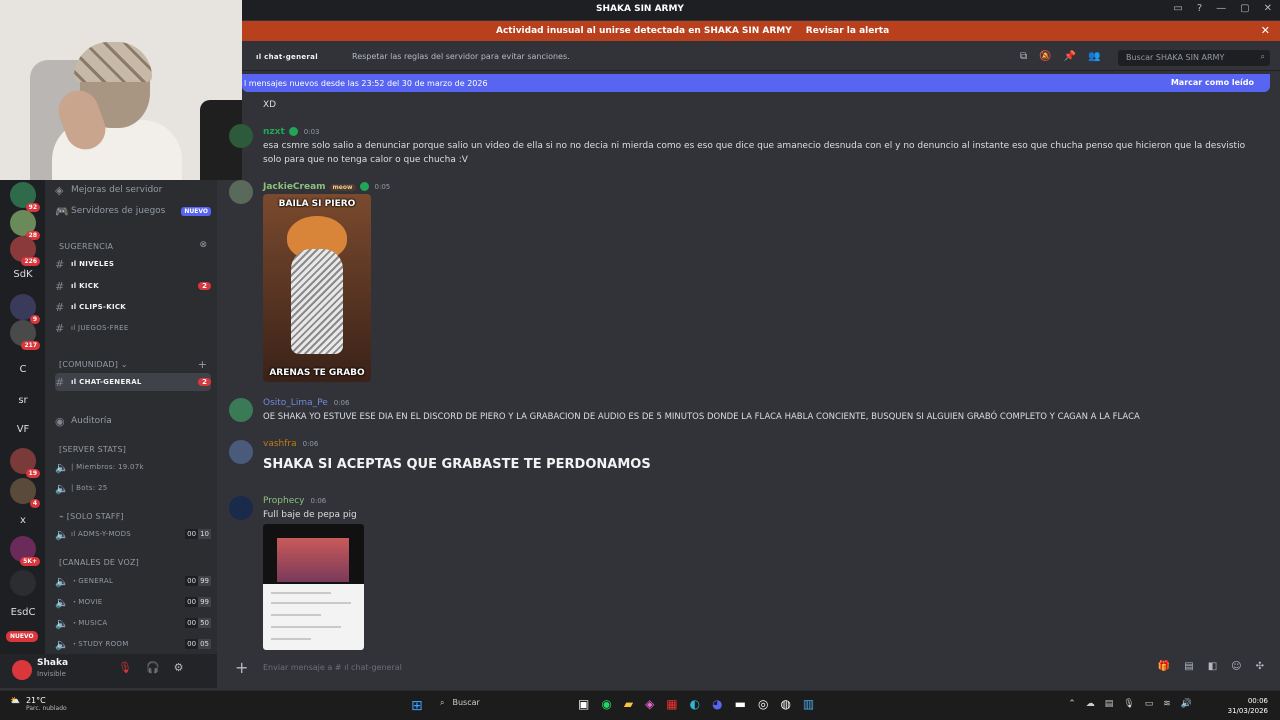 Image resolution: width=1280 pixels, height=720 pixels. Describe the element at coordinates (60, 286) in the screenshot. I see `hash-icon: #` at that location.